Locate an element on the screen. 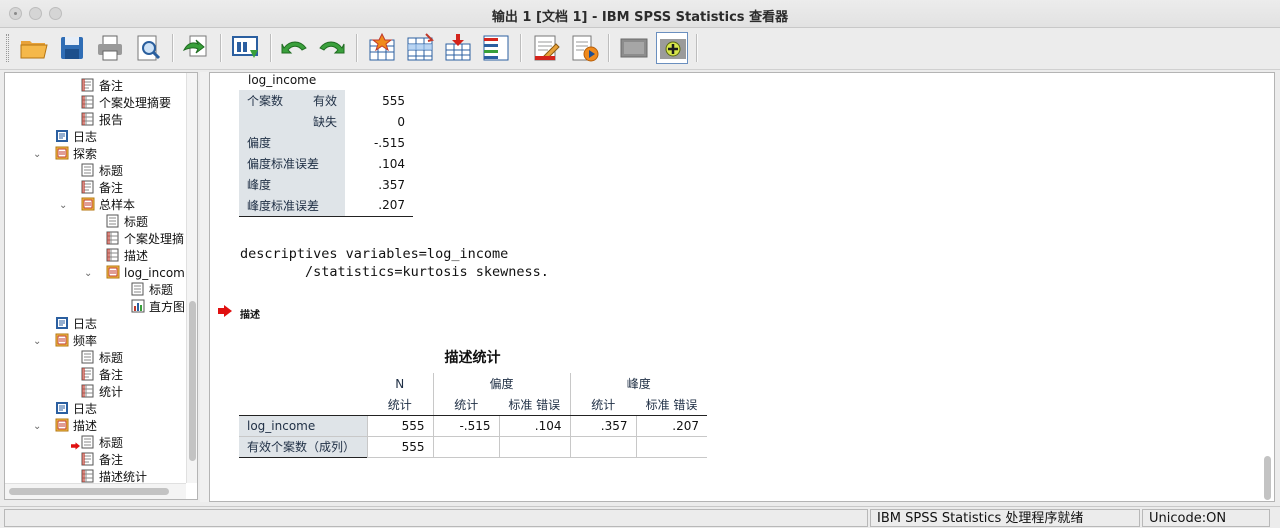 The image size is (1280, 528). row-sublabel: 有效 is located at coordinates (318, 100).